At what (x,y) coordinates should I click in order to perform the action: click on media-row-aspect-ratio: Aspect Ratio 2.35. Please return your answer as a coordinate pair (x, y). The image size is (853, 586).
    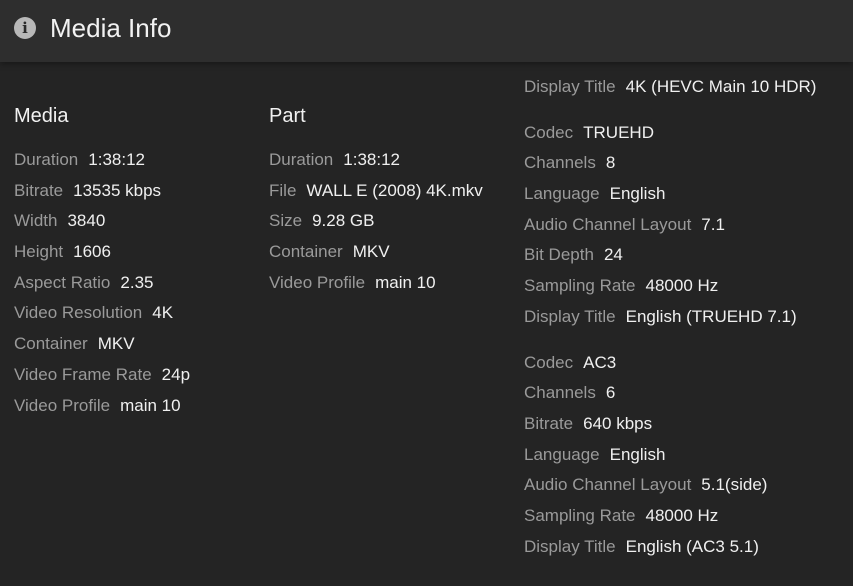
    Looking at the image, I should click on (102, 283).